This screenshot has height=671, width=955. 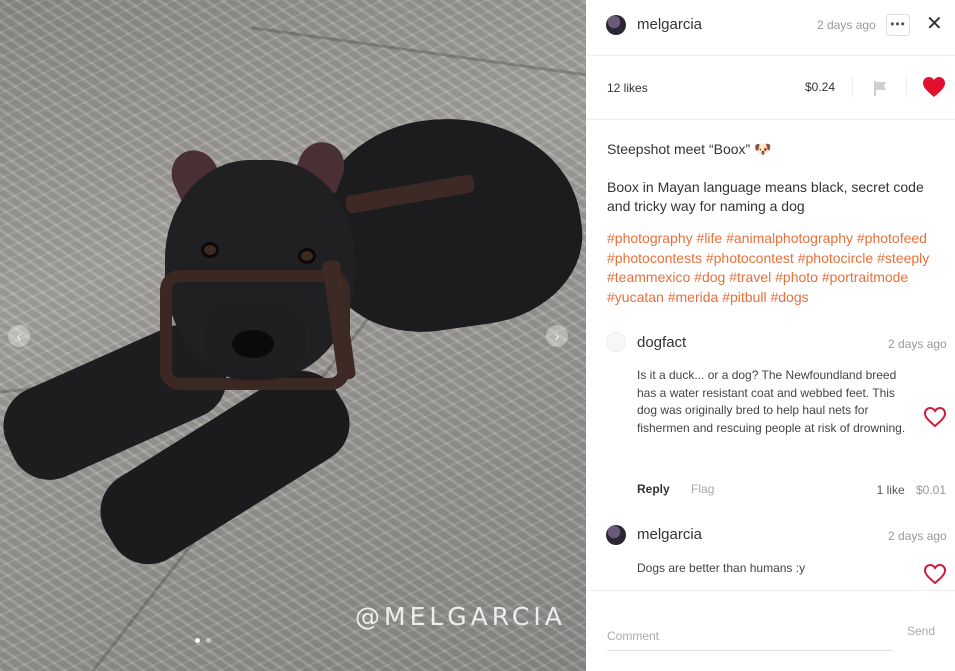 What do you see at coordinates (770, 88) in the screenshot?
I see `post-stats: 12 likes $0.24` at bounding box center [770, 88].